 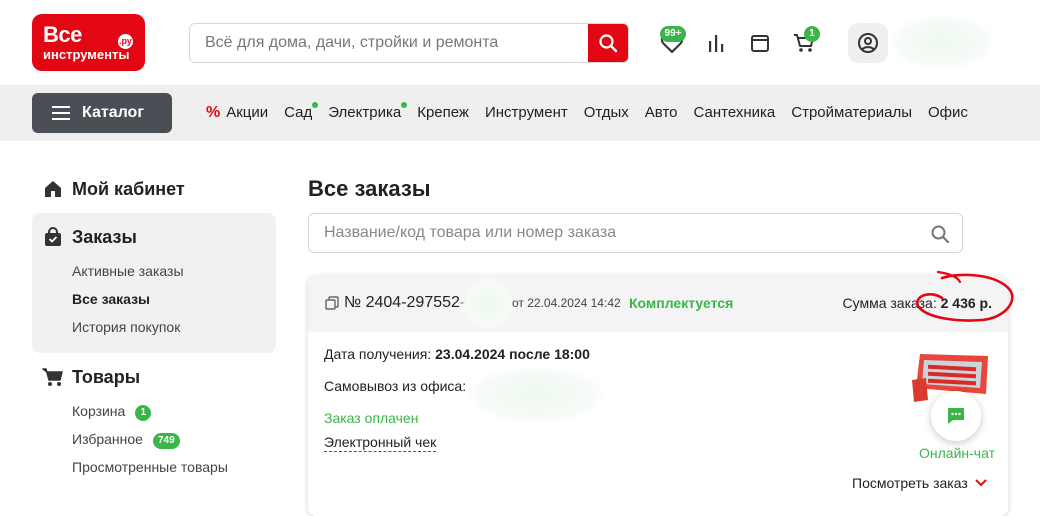 I want to click on redacted-pickup-address, so click(x=536, y=395).